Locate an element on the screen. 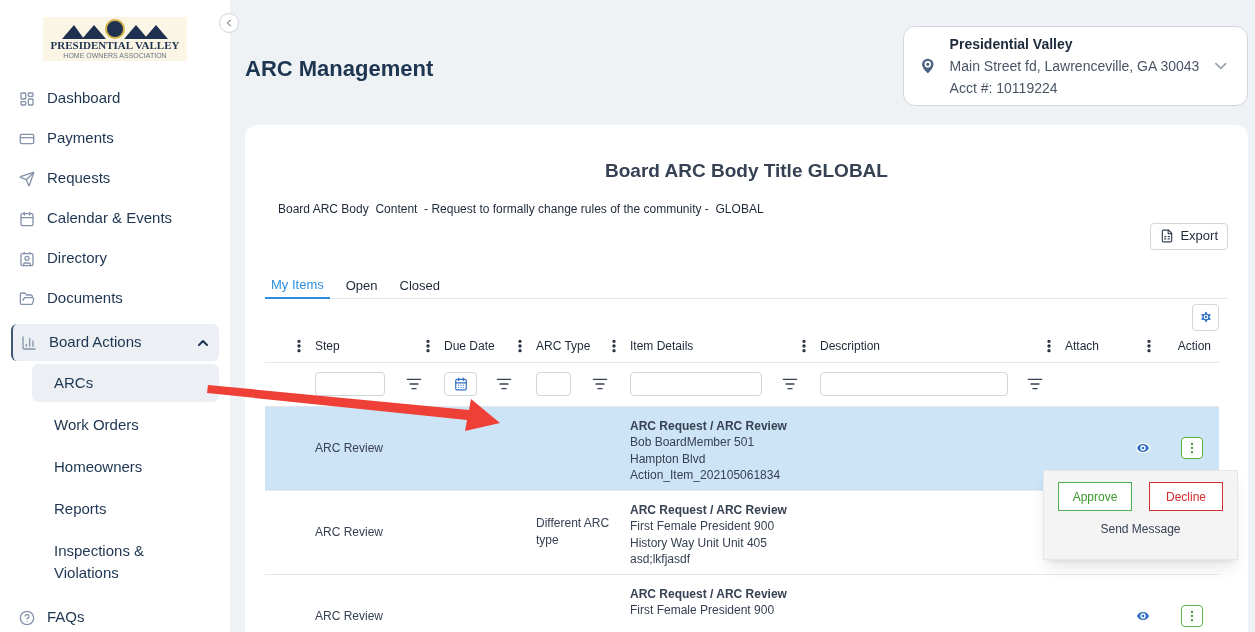 The width and height of the screenshot is (1255, 632). tab: Closed is located at coordinates (419, 285).